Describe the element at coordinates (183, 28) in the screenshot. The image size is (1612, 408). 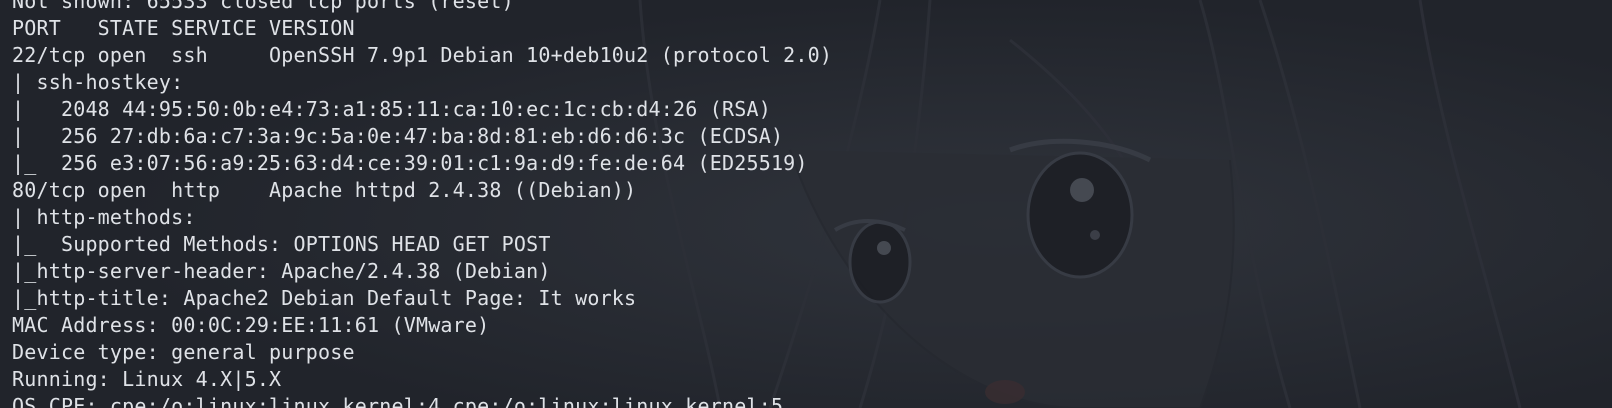
I see `terminal-line: PORT STATE SERVICE VERSION` at that location.